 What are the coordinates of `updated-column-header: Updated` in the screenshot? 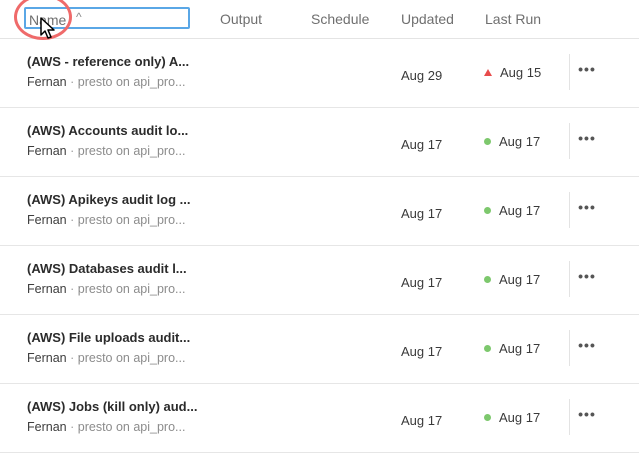 It's located at (427, 19).